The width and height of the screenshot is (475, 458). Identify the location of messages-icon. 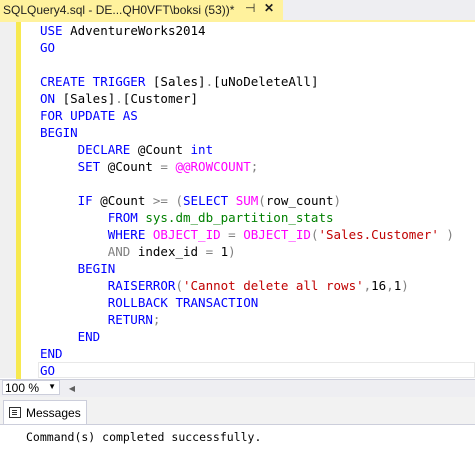
(15, 412).